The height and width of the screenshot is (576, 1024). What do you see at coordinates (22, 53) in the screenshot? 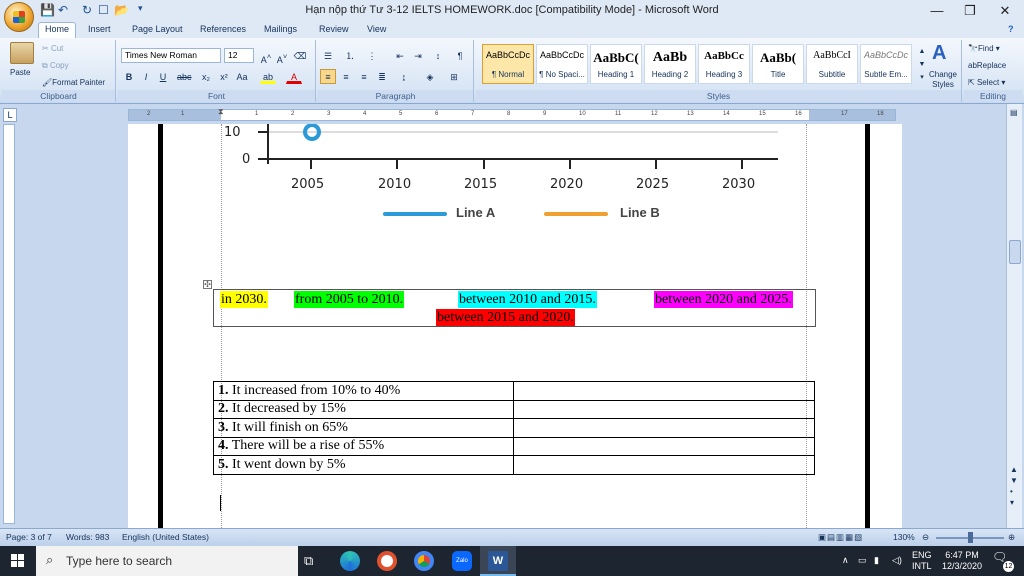
I see `paste-icon` at bounding box center [22, 53].